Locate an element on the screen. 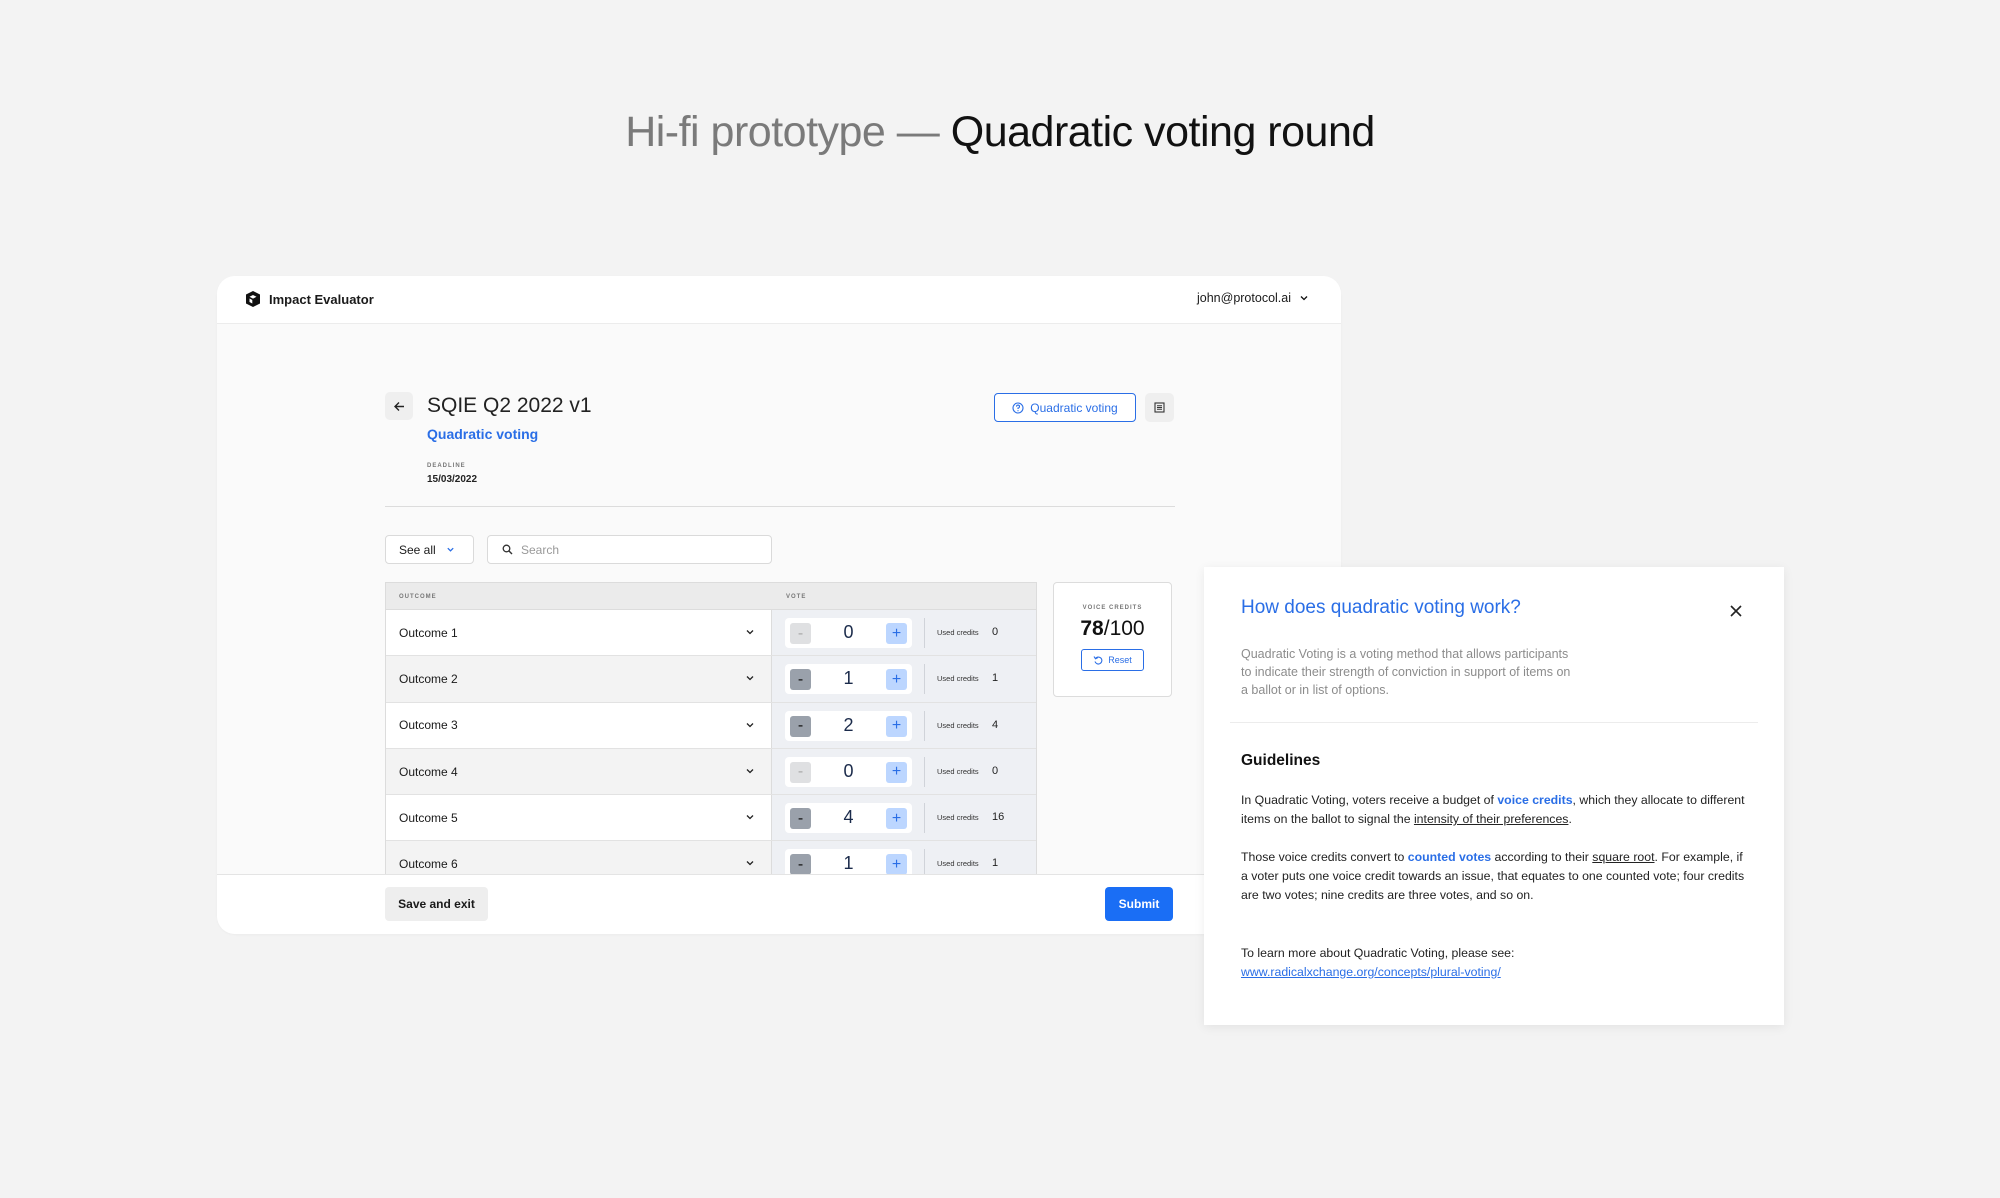 Image resolution: width=2000 pixels, height=1198 pixels. quadratic-voting-help-button: Quadratic voting is located at coordinates (1065, 407).